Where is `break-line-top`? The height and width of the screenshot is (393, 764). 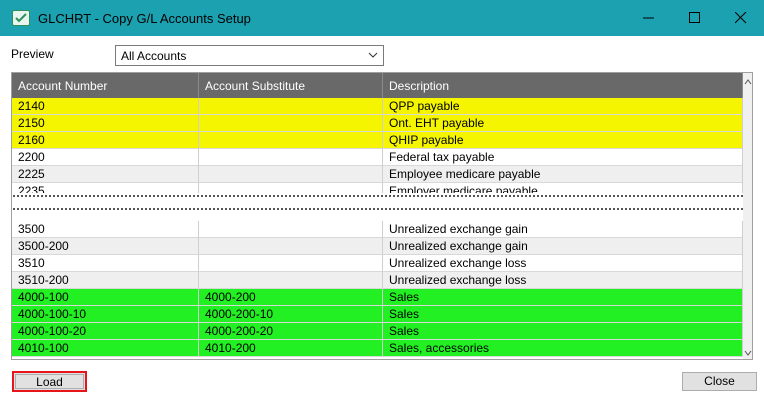
break-line-top is located at coordinates (382, 196).